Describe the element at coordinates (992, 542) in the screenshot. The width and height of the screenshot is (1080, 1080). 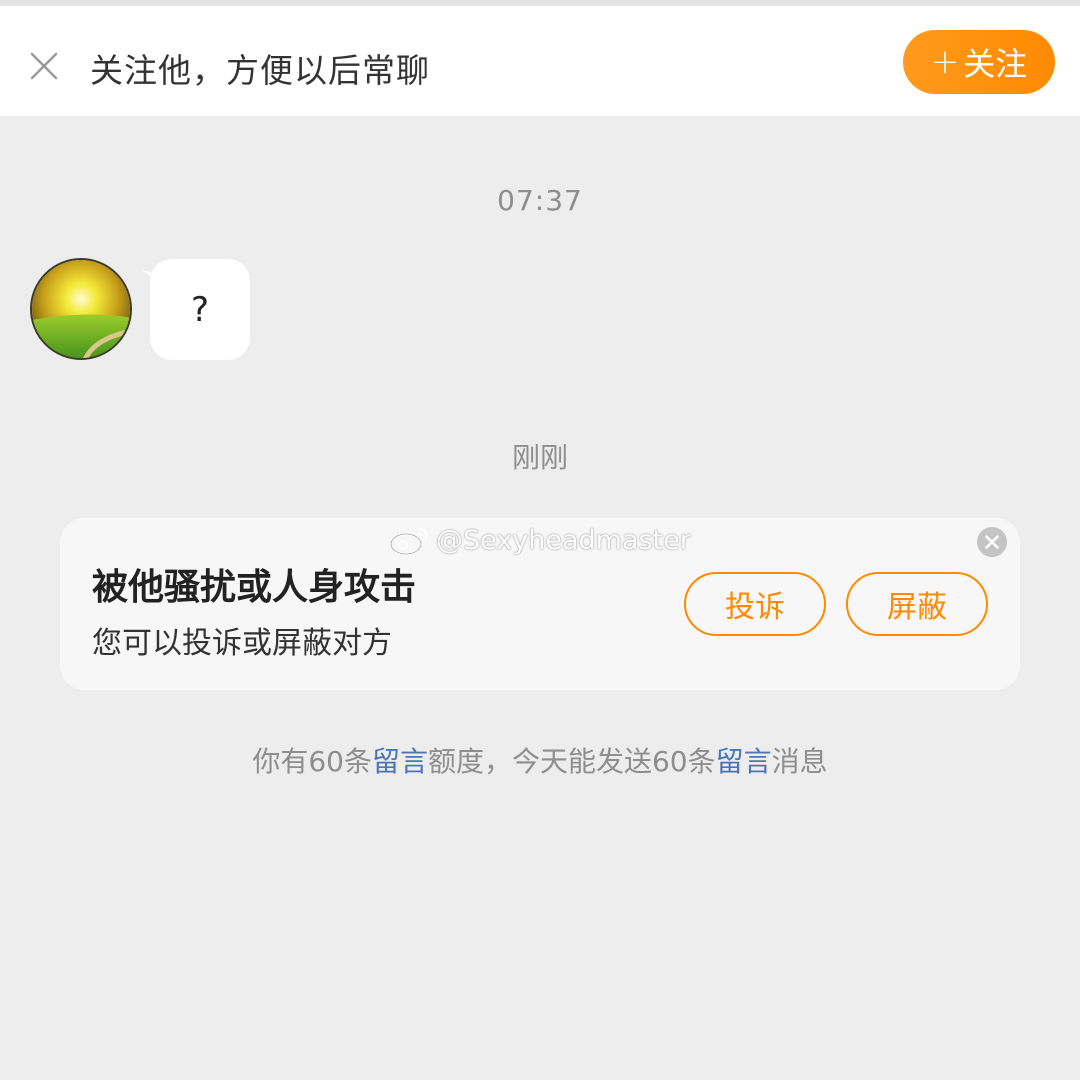
I see `close-circle-icon` at that location.